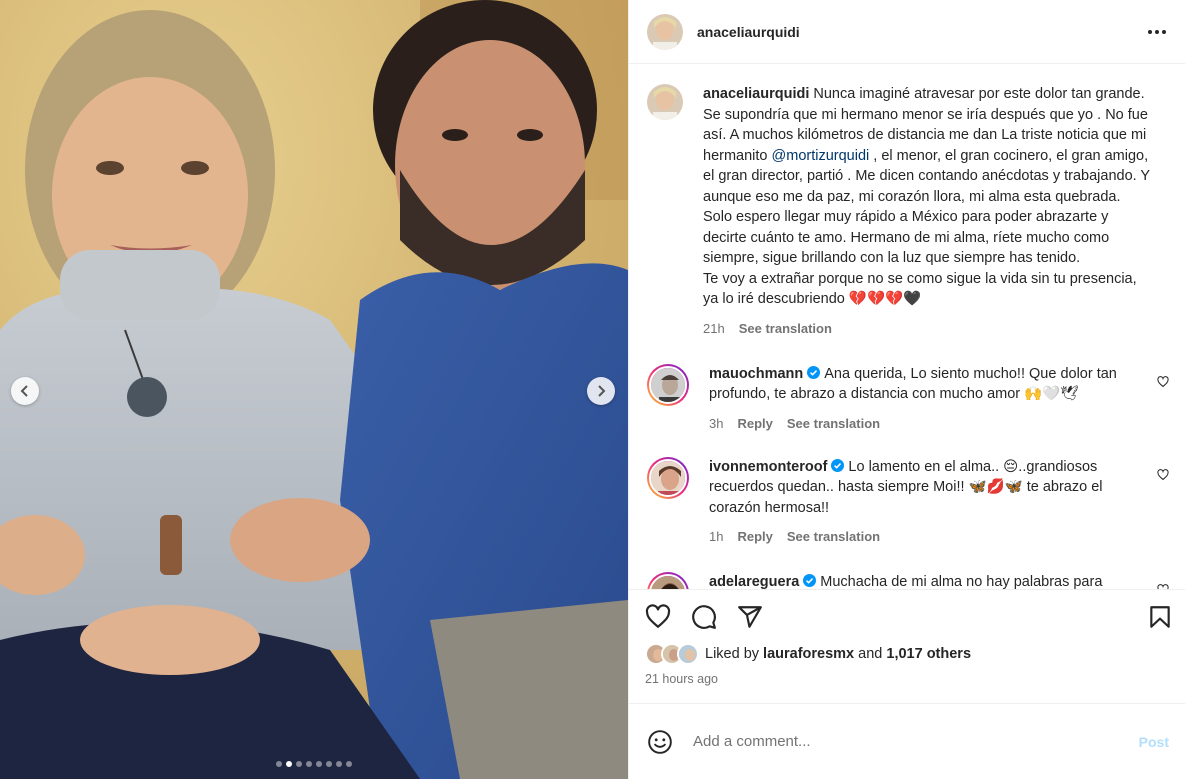 The width and height of the screenshot is (1185, 779). Describe the element at coordinates (660, 742) in the screenshot. I see `emoji-icon` at that location.